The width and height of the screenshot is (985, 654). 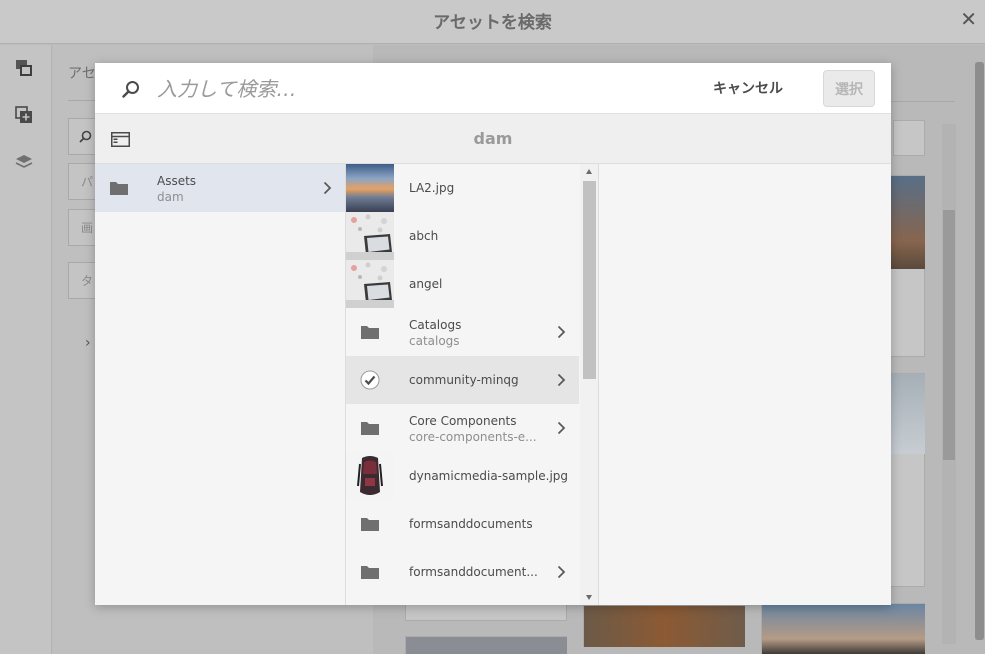 What do you see at coordinates (87, 281) in the screenshot?
I see `filter-tag-placeholder: タ` at bounding box center [87, 281].